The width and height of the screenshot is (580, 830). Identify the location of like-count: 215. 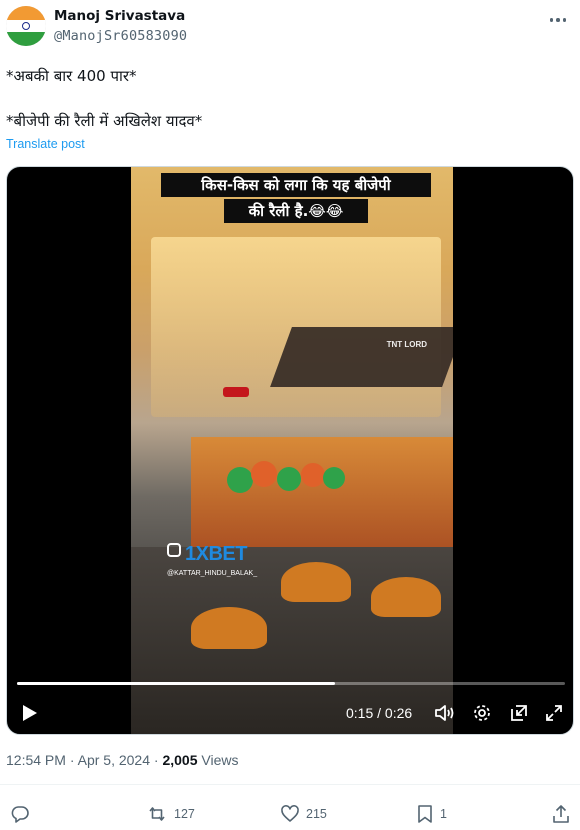
(316, 814).